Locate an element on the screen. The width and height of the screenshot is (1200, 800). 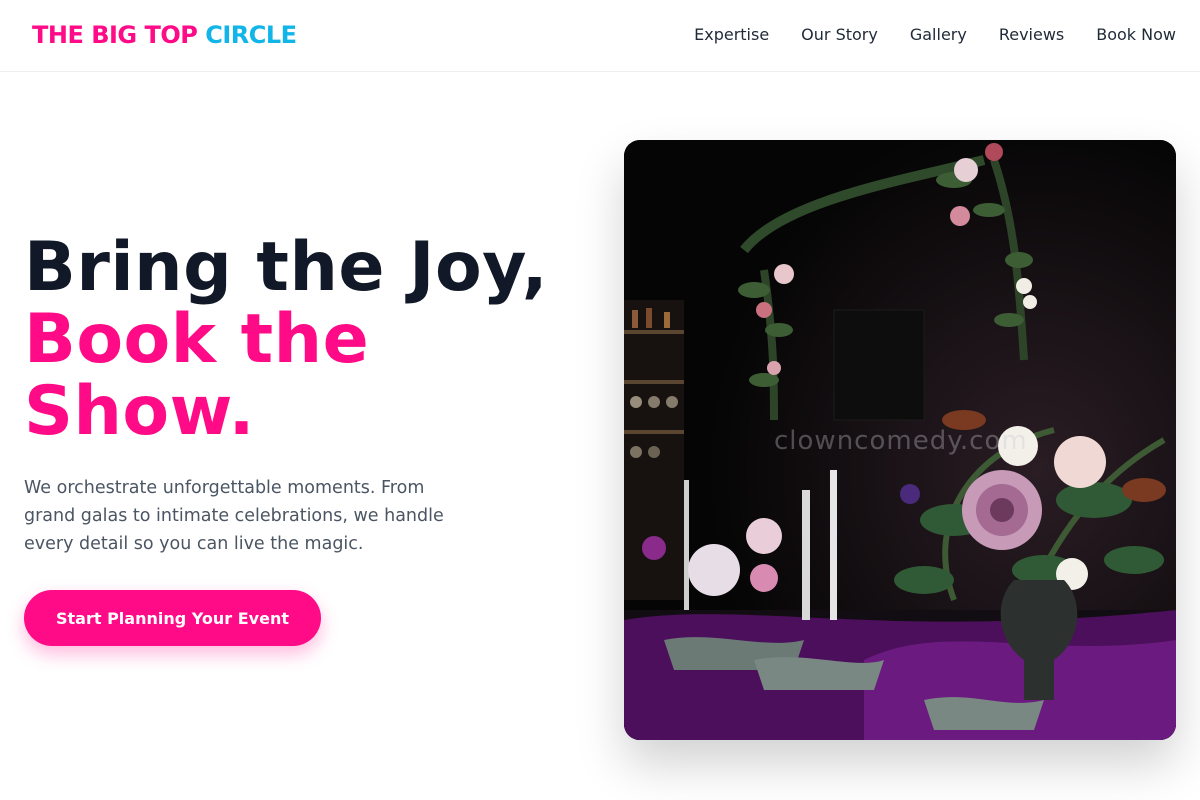
brand-name-part2: CIRCLE is located at coordinates (251, 35).